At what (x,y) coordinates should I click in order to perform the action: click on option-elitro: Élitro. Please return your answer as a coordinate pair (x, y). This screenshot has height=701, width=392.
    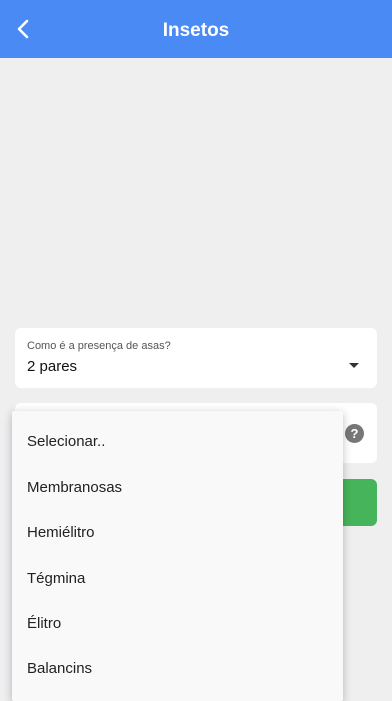
    Looking at the image, I should click on (44, 623).